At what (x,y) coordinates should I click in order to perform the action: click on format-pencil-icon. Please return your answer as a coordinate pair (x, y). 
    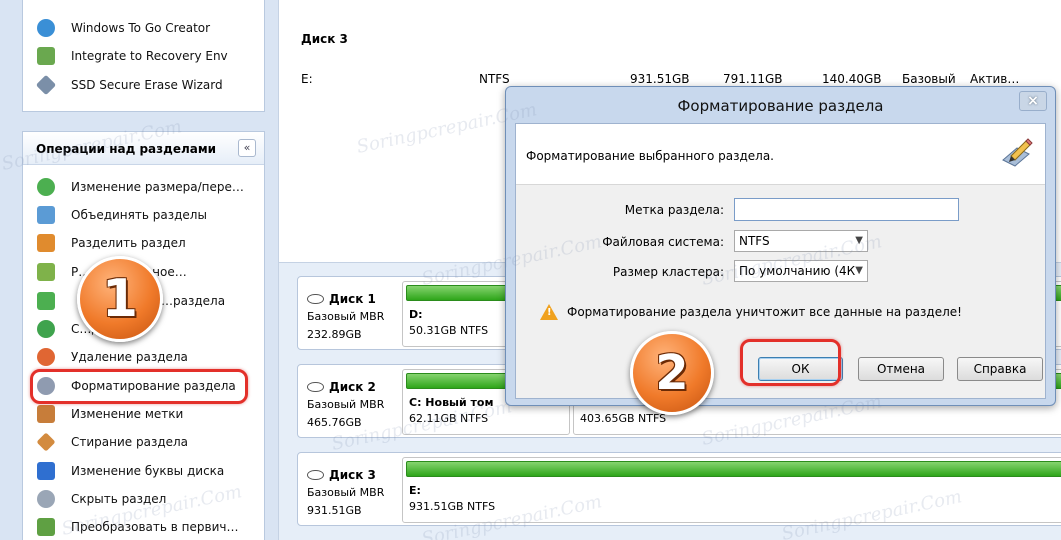
    Looking at the image, I should click on (1017, 152).